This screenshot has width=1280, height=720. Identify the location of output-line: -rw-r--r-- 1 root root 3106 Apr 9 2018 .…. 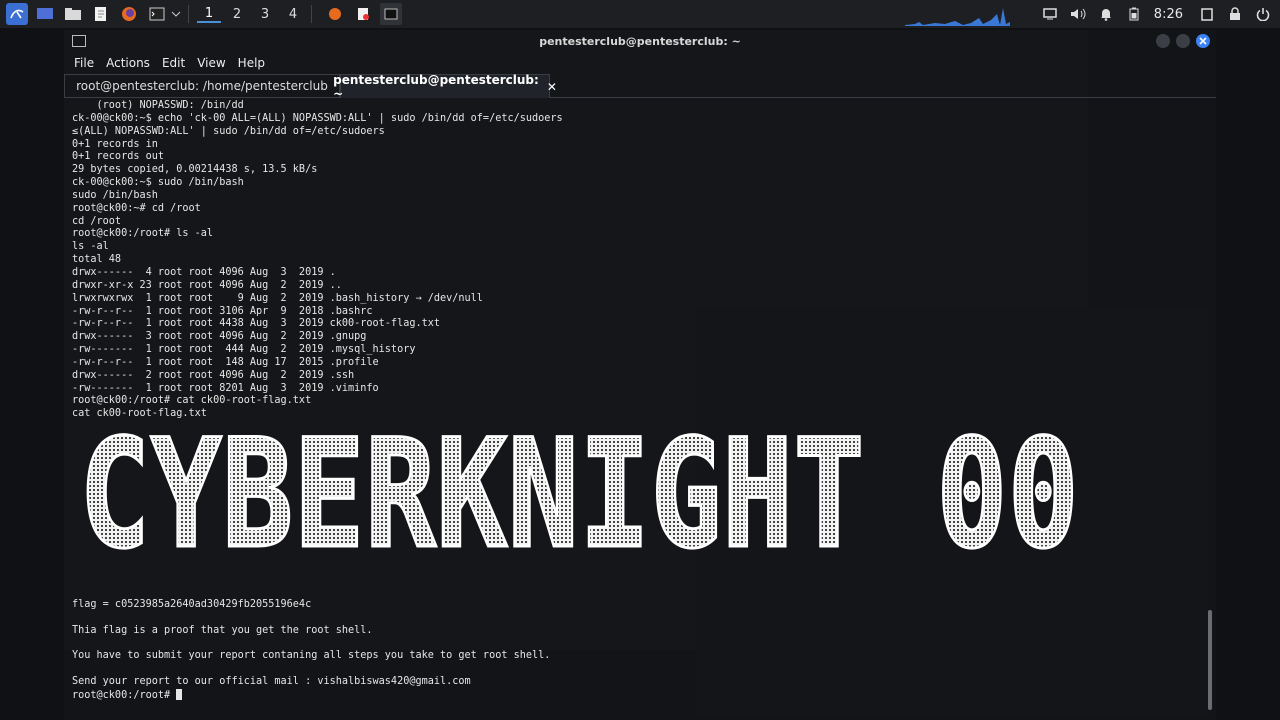
(222, 311).